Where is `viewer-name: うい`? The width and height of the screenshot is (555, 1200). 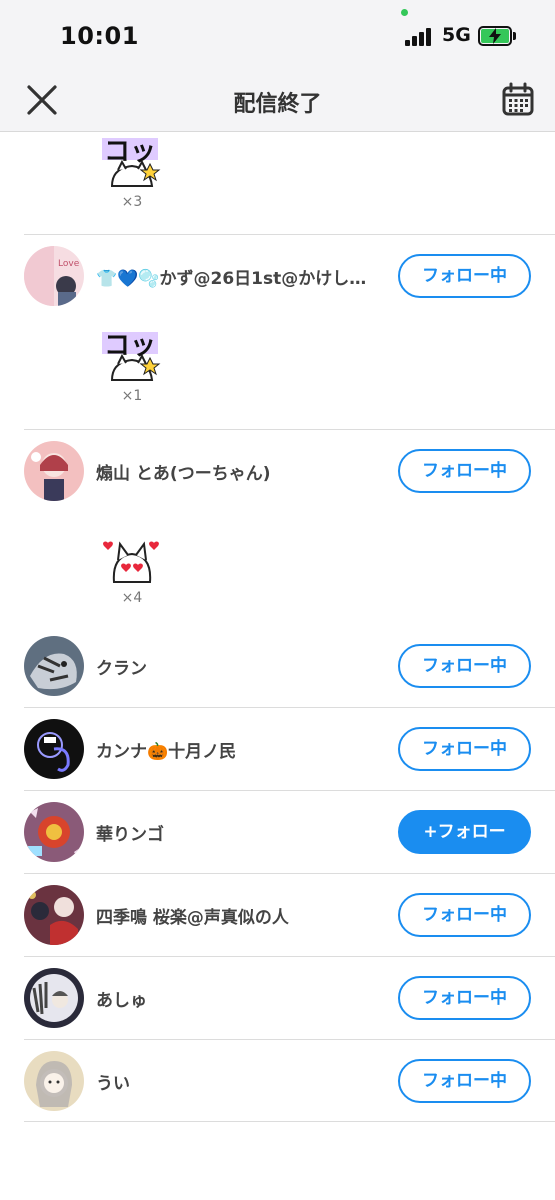
viewer-name: うい is located at coordinates (113, 1084).